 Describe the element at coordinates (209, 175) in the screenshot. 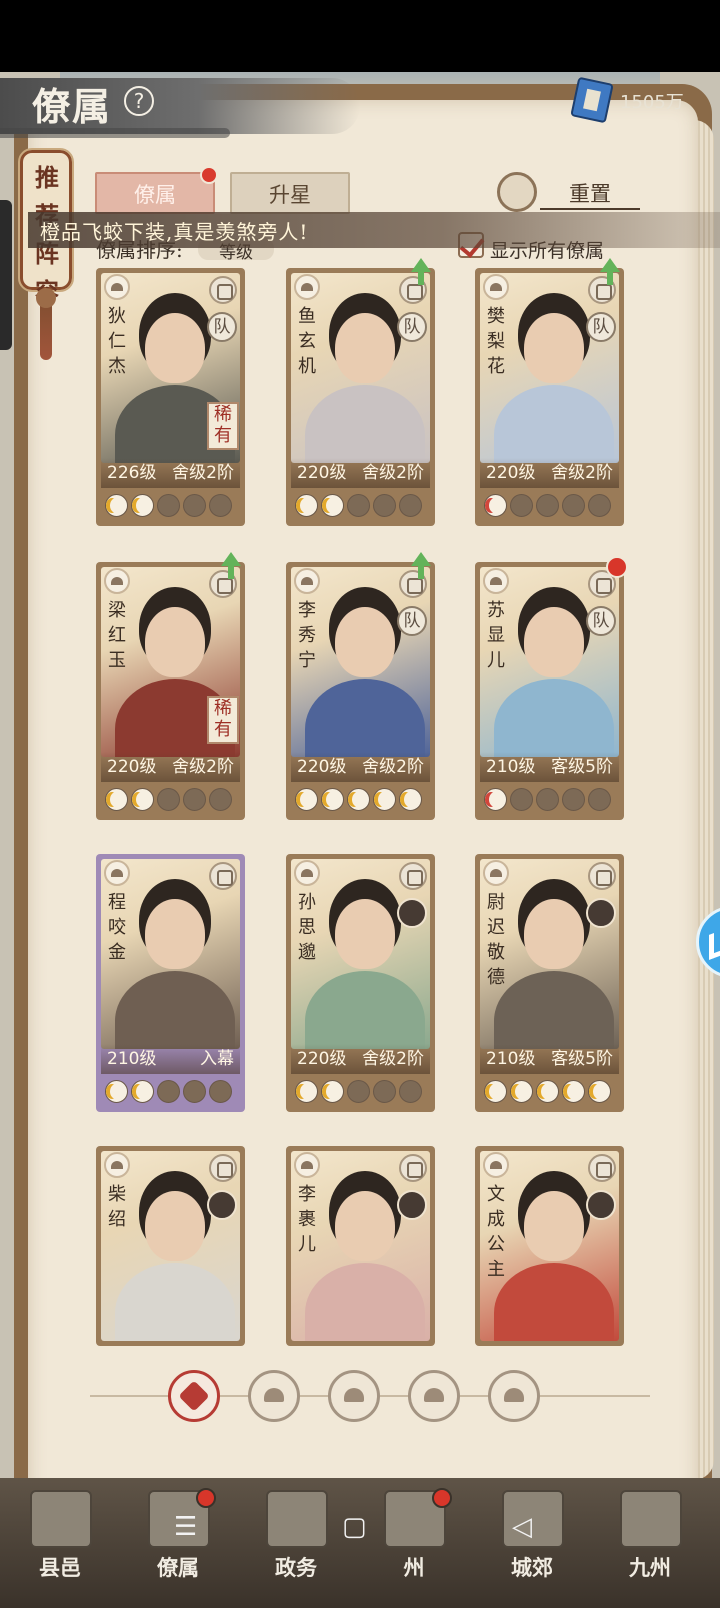

I see `tab-notification-dot` at that location.